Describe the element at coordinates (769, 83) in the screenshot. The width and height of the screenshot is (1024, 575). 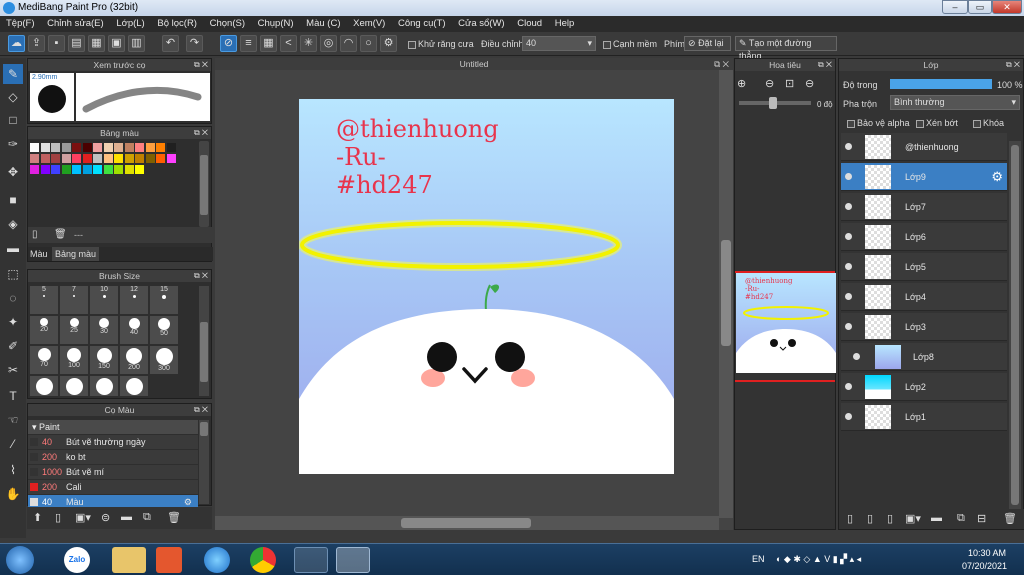
I see `zoom-out-icon: ⊖` at that location.